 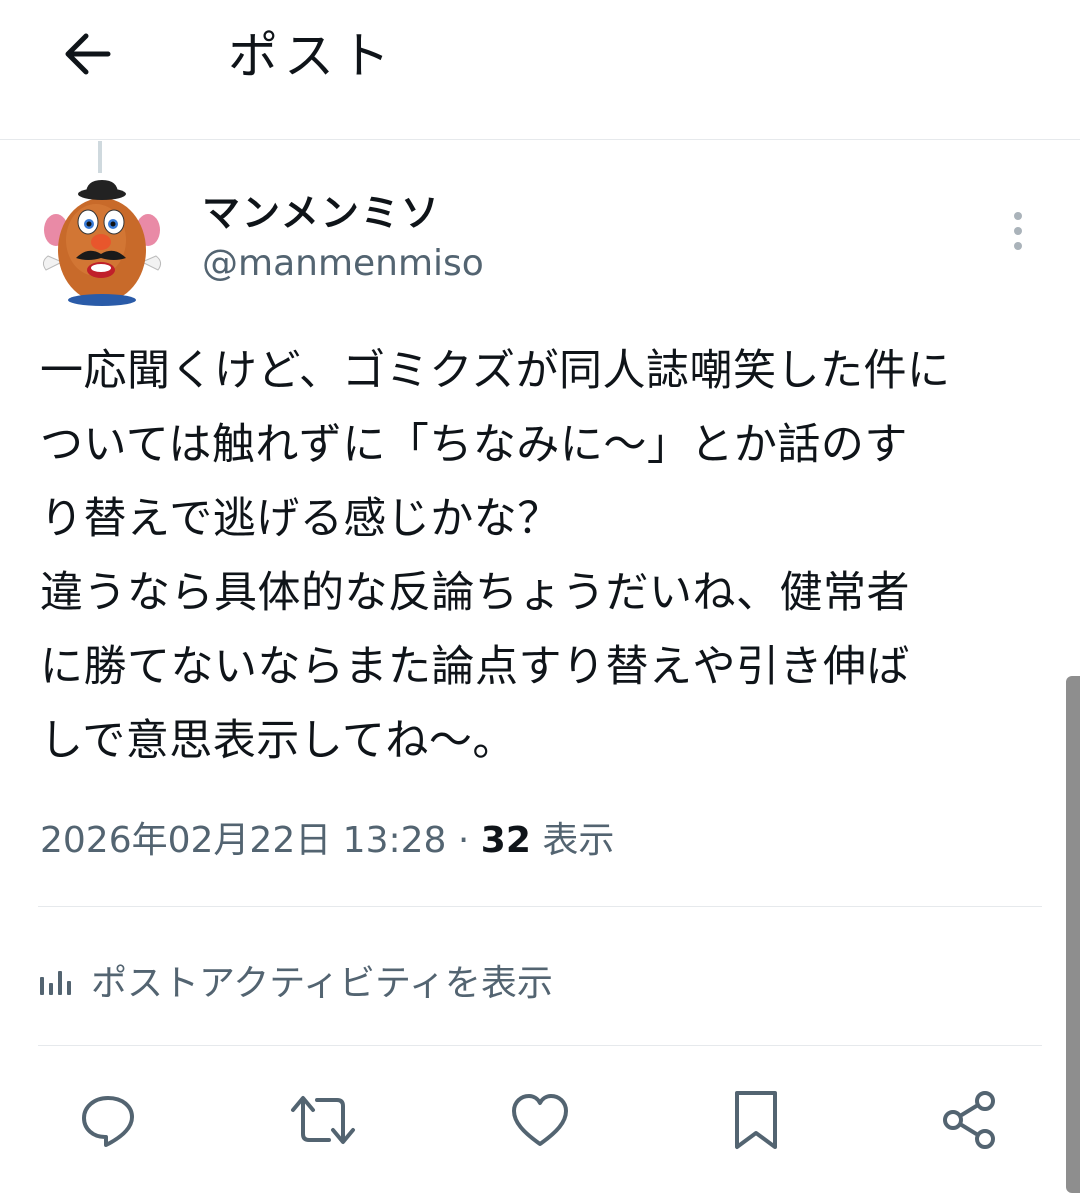 I want to click on more-options-button, so click(x=1018, y=231).